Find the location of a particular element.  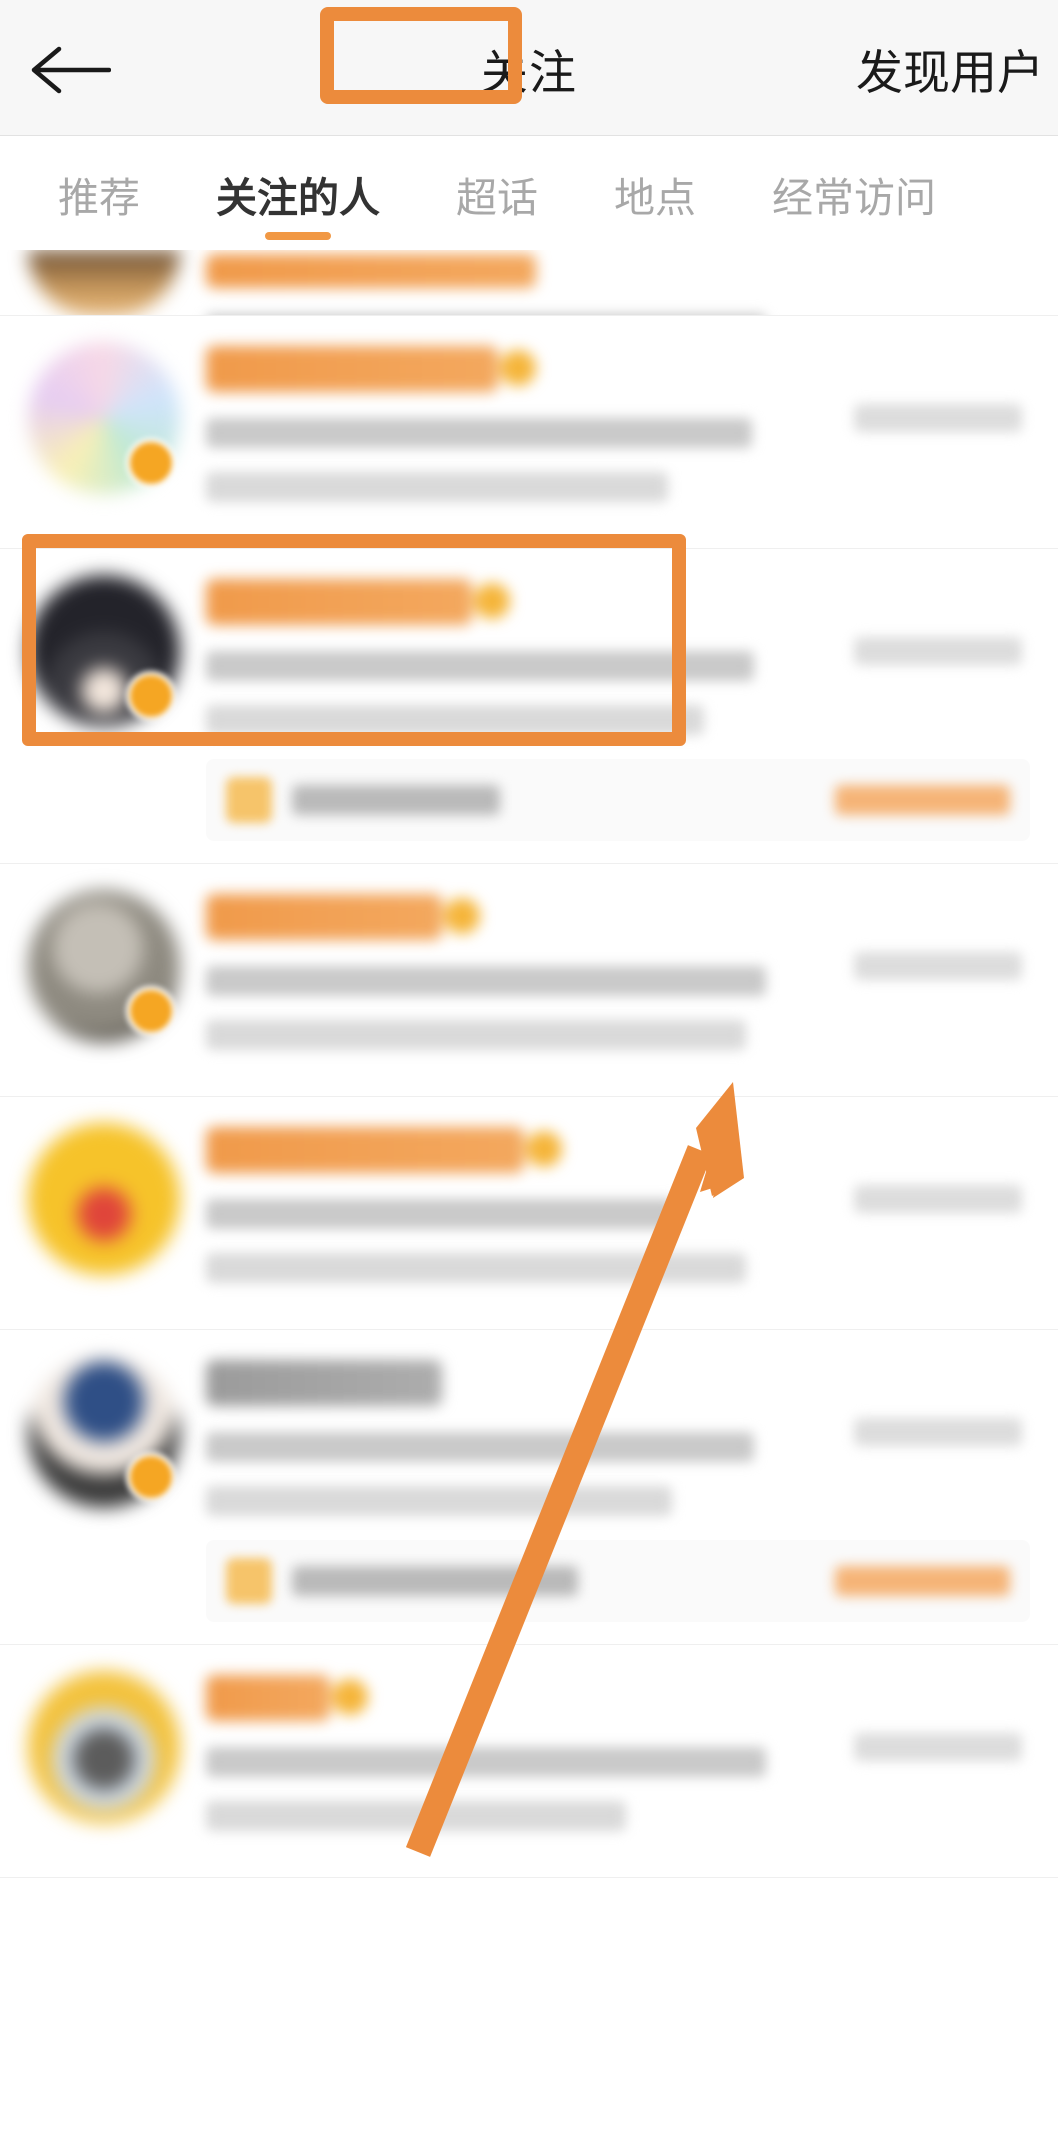

tab-label: 关注的人 is located at coordinates (298, 198).